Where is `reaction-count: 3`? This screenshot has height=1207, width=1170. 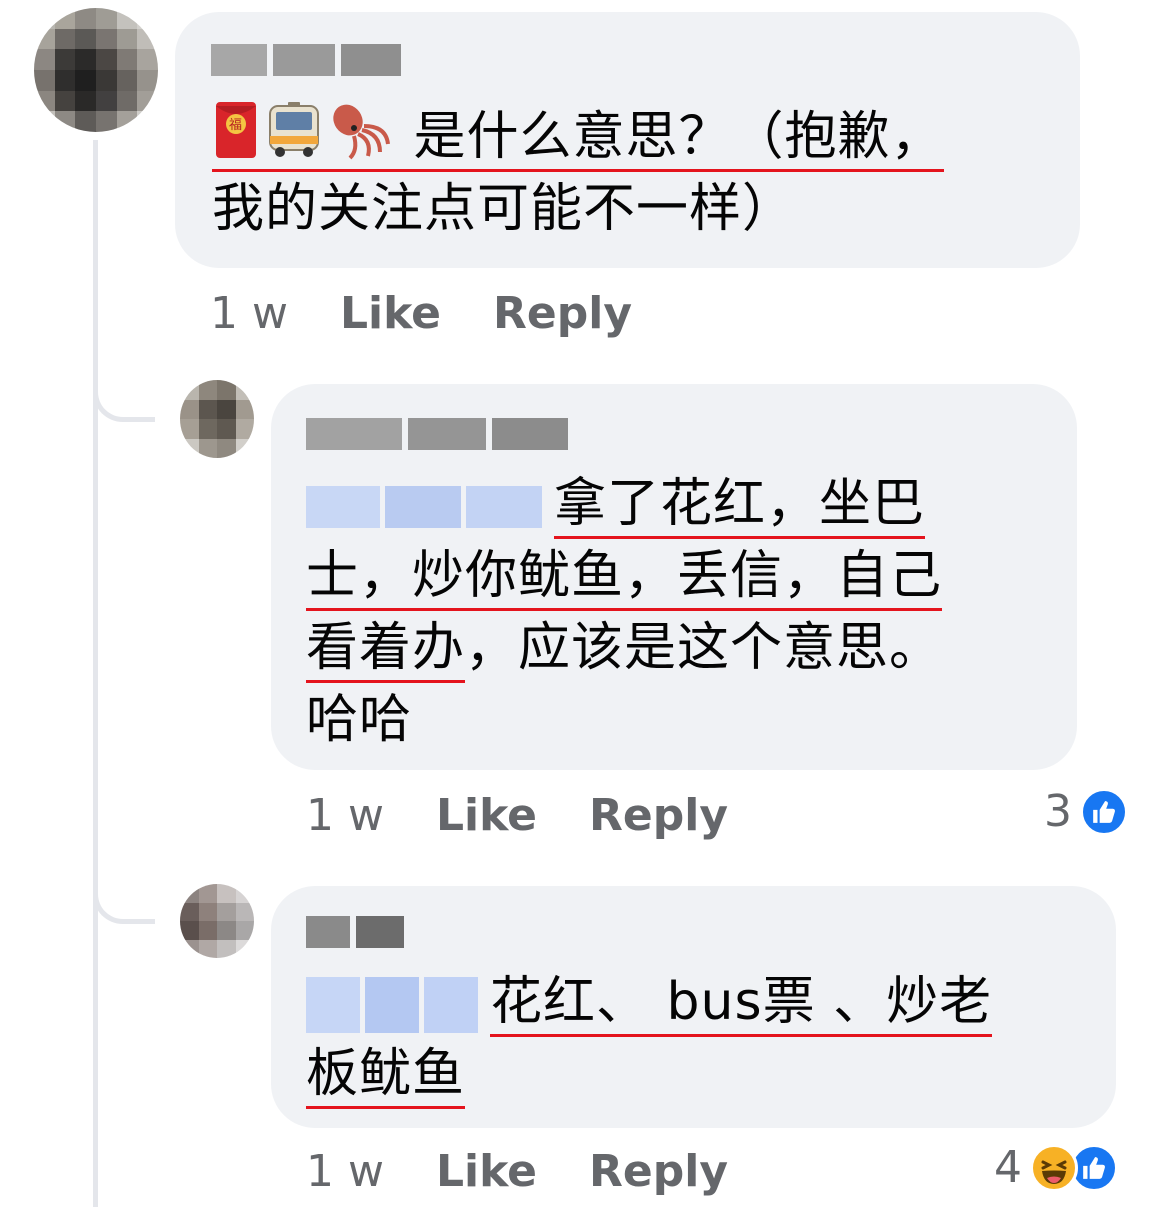
reaction-count: 3 is located at coordinates (1058, 811).